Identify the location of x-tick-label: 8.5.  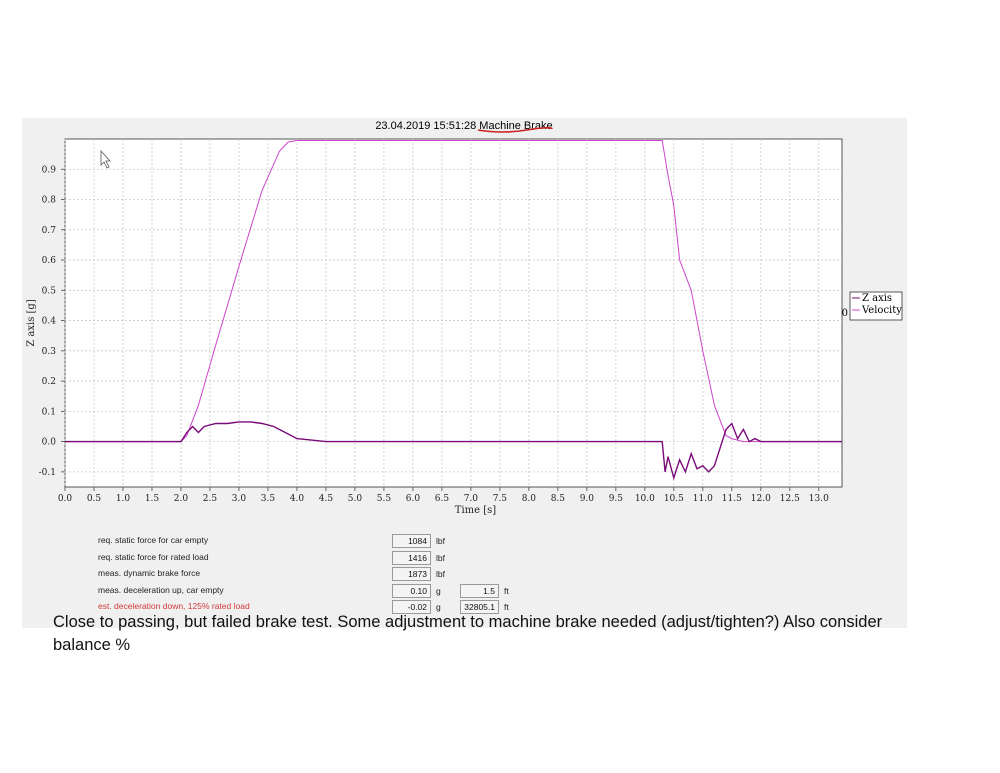
(558, 499).